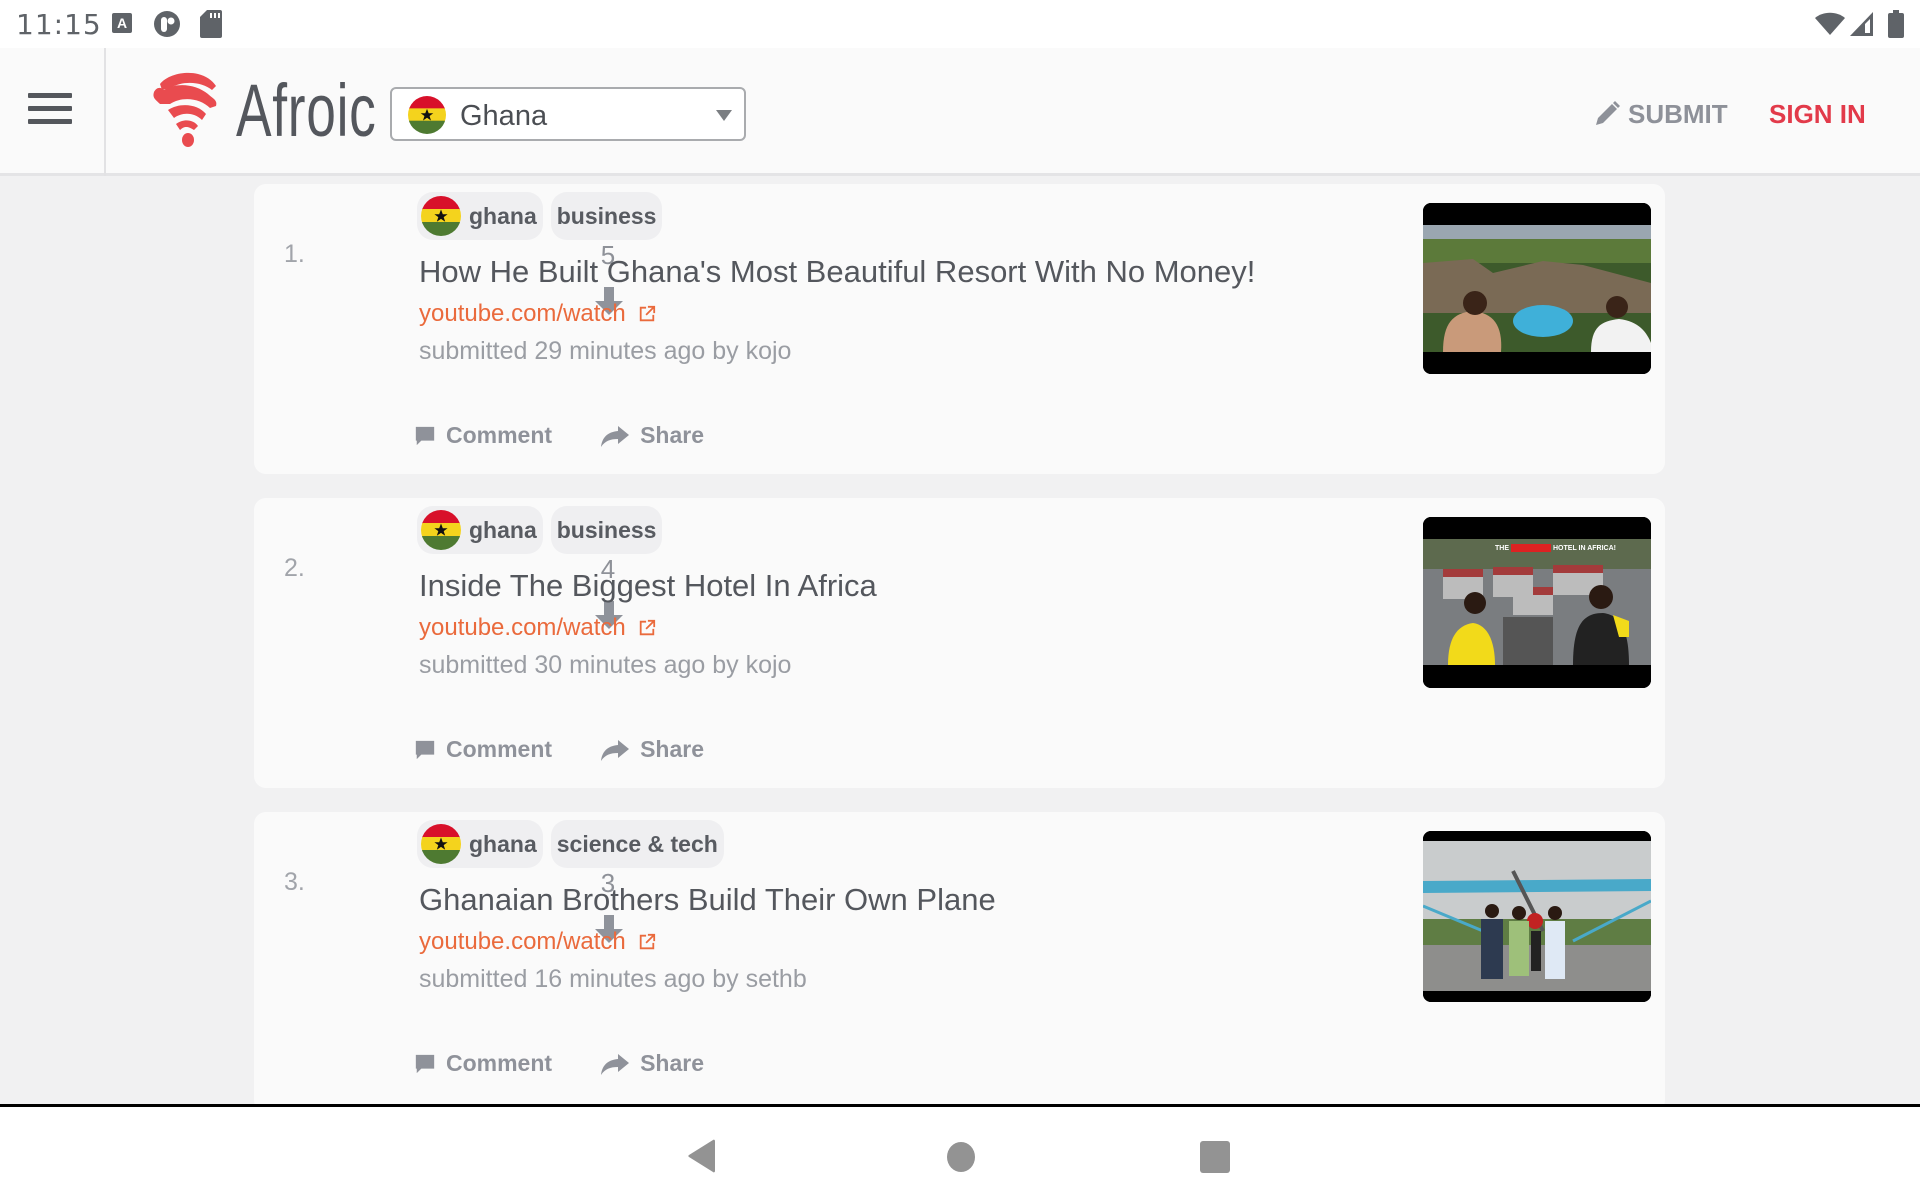 Image resolution: width=1920 pixels, height=1200 pixels. I want to click on tag-category-label: science & tech, so click(637, 843).